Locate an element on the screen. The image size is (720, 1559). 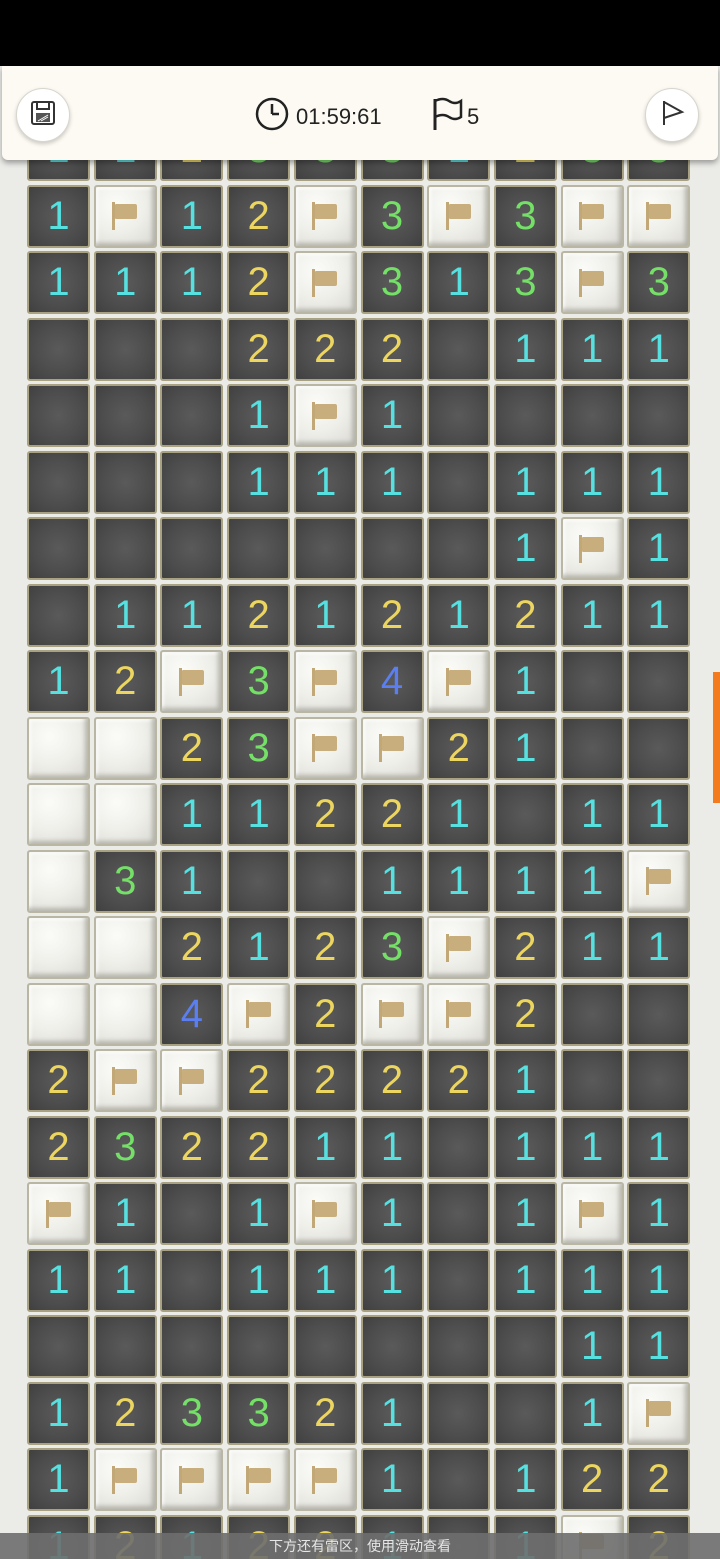
number-tile: 4 is located at coordinates (392, 681).